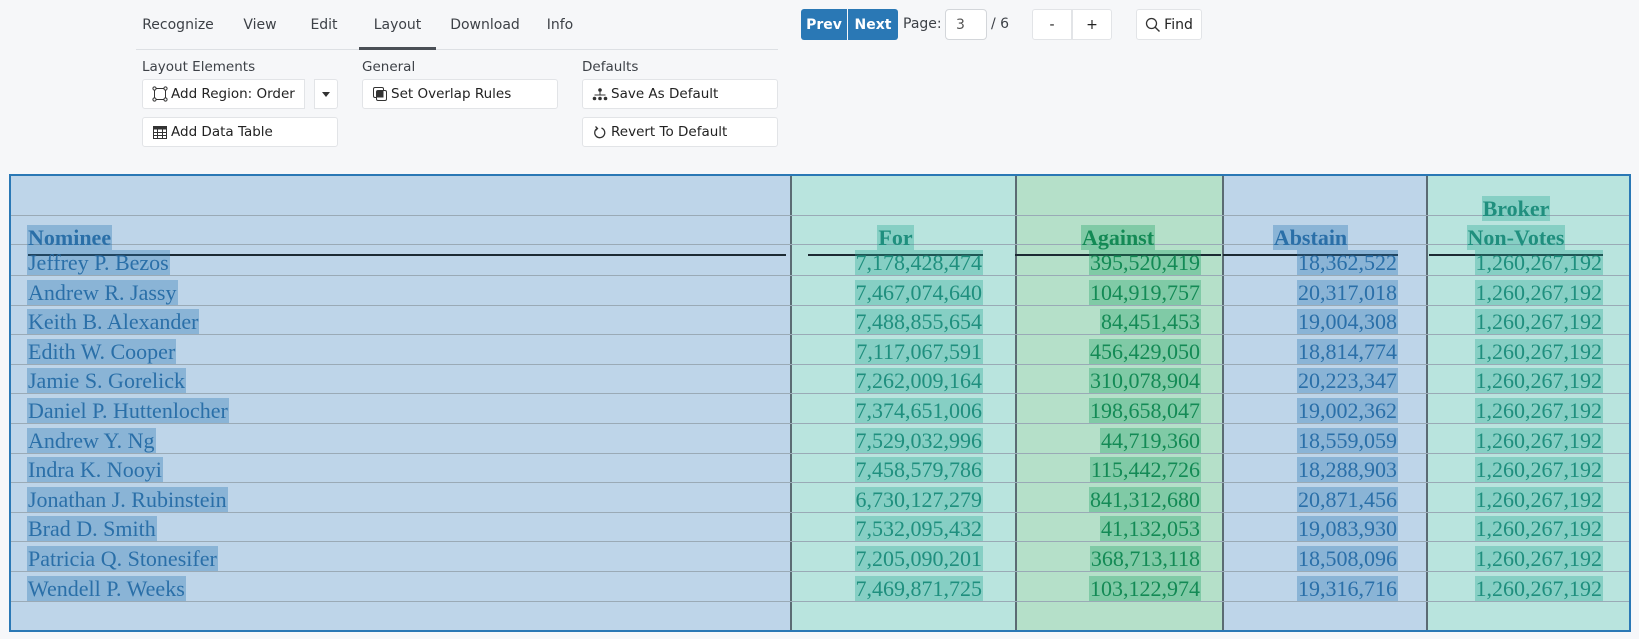 The image size is (1639, 639). Describe the element at coordinates (918, 528) in the screenshot. I see `cell-for: 7,532,095,432` at that location.